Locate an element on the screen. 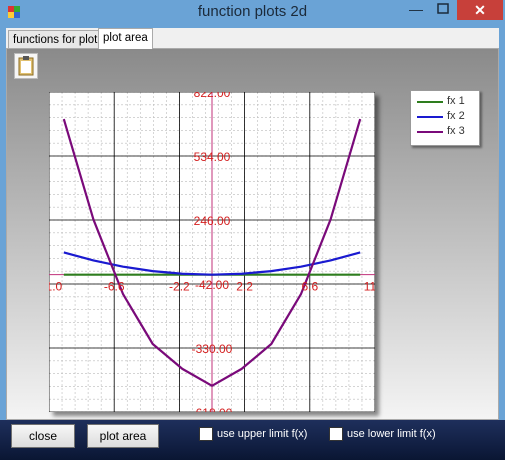 The width and height of the screenshot is (505, 460). legend-label: fx 3 is located at coordinates (456, 131).